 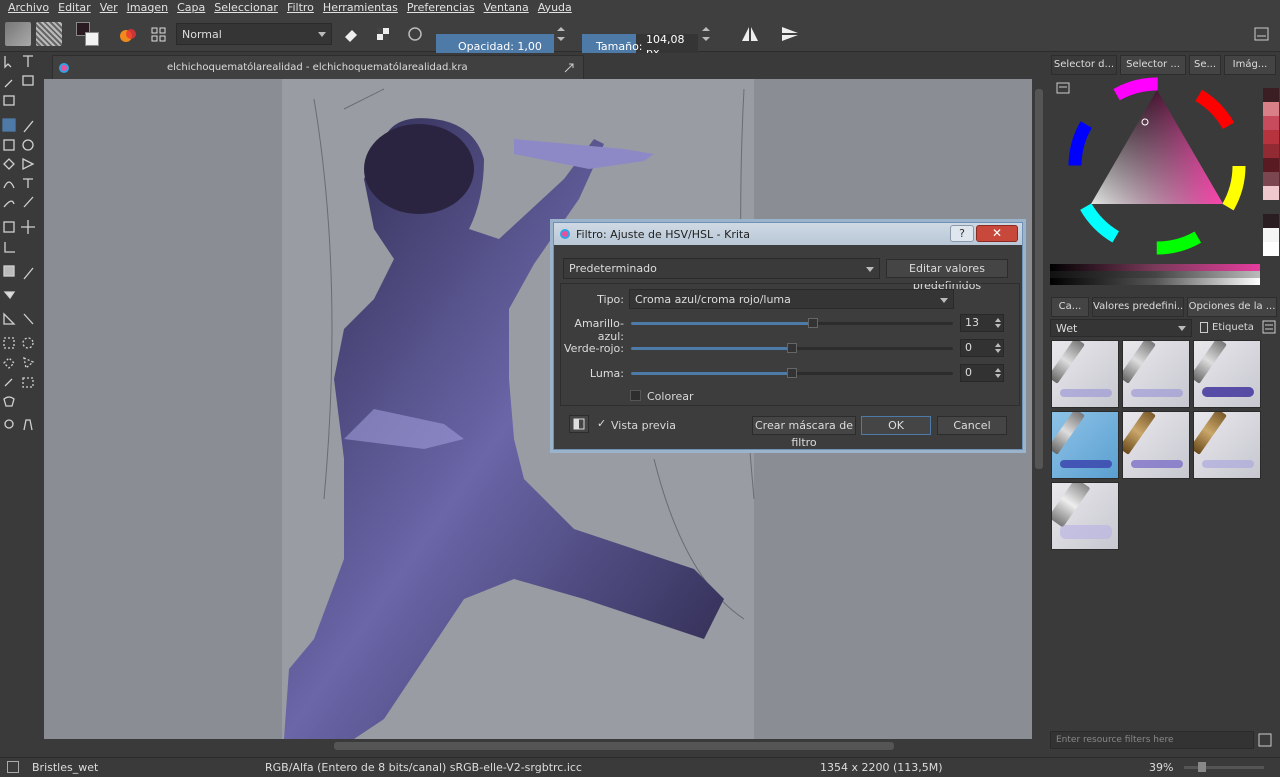 I want to click on menu-ver: Ver, so click(x=109, y=7).